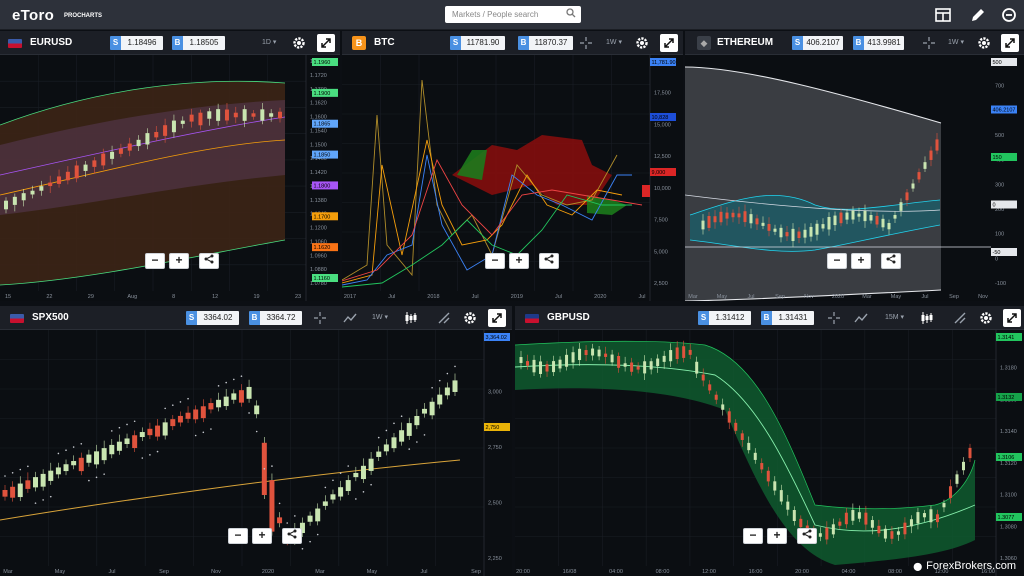 This screenshot has width=1024, height=576. What do you see at coordinates (455, 43) in the screenshot?
I see `btc-sell-label: S` at bounding box center [455, 43].